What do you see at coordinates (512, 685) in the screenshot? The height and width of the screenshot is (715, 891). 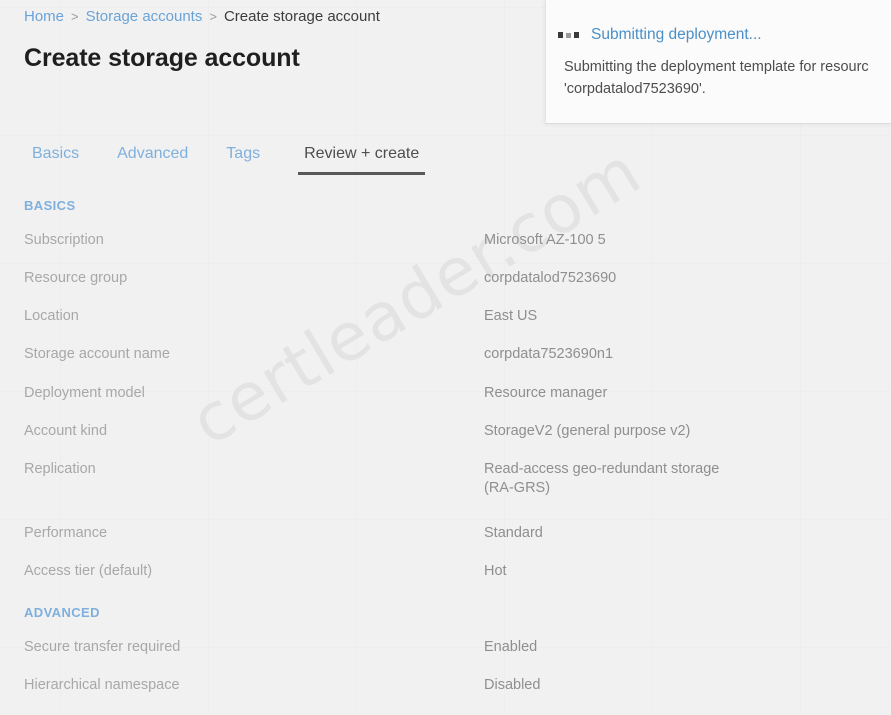 I see `row-value-hierarchical-namespace: Disabled` at bounding box center [512, 685].